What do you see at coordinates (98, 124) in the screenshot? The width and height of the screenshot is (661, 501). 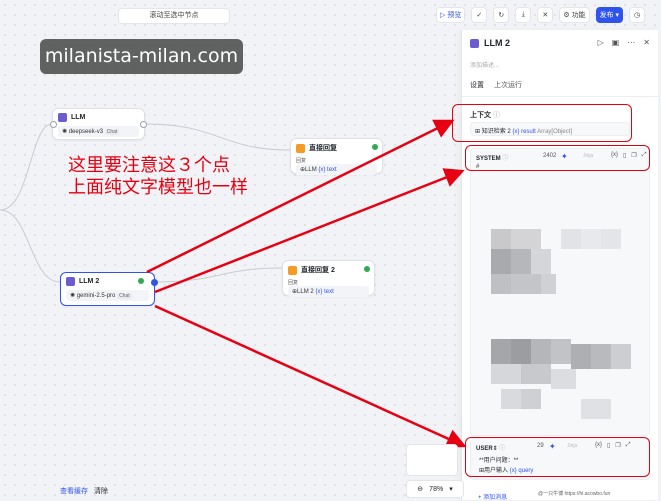 I see `node-llm: LLM ✺ deepseek-v3 Chat` at bounding box center [98, 124].